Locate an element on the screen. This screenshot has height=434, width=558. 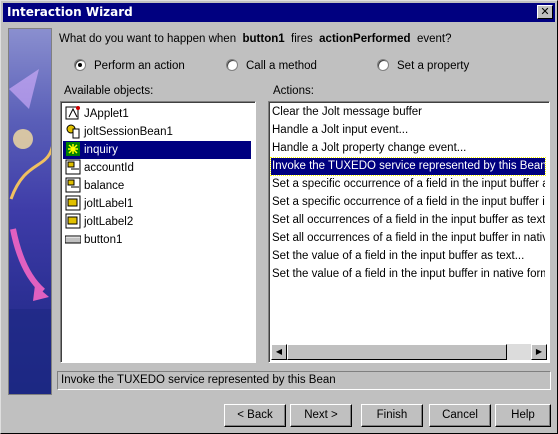
object-item-selected: inquiry is located at coordinates (157, 150).